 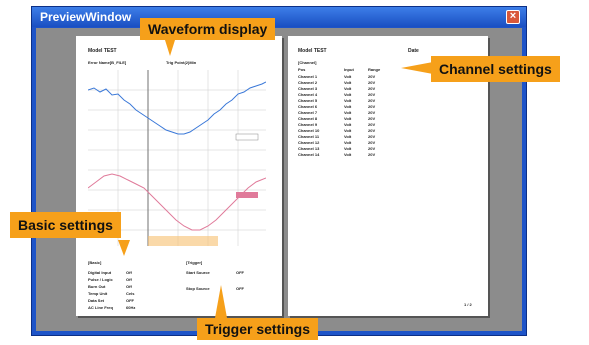 I want to click on channel-name: Channel 9, so click(x=308, y=124).